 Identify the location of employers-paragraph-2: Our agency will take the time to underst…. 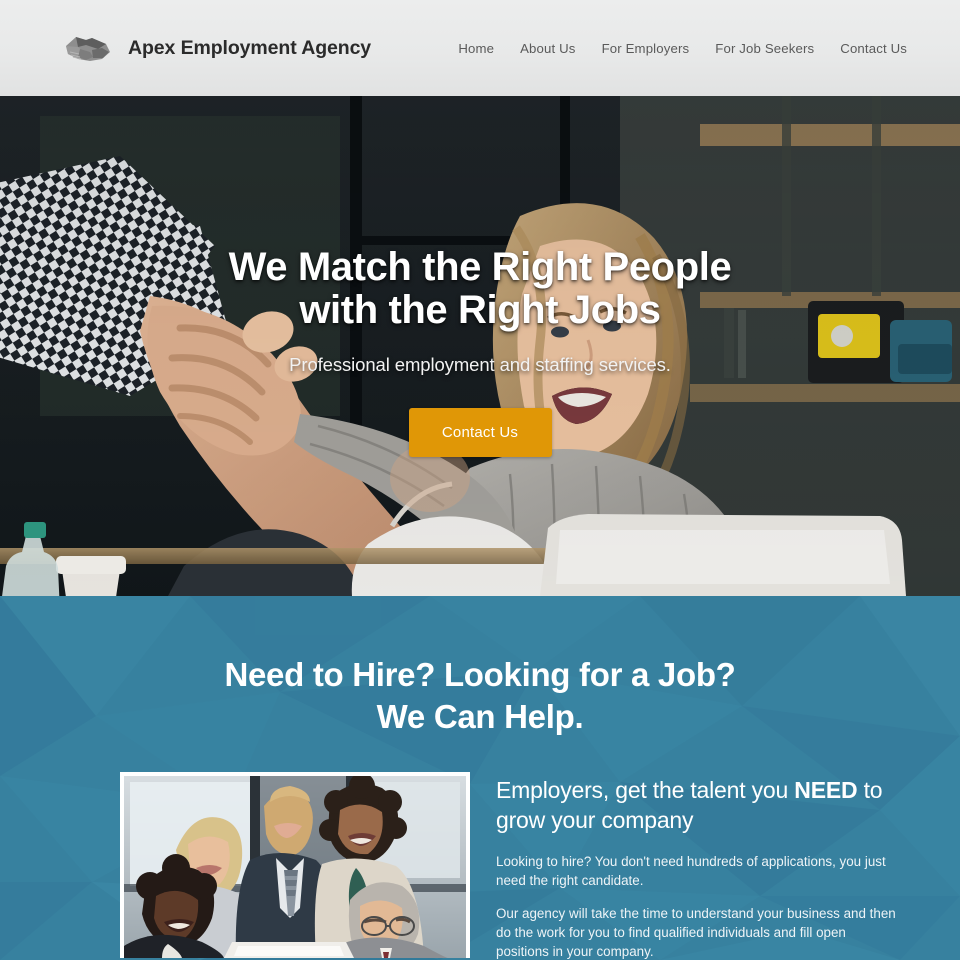
(696, 933).